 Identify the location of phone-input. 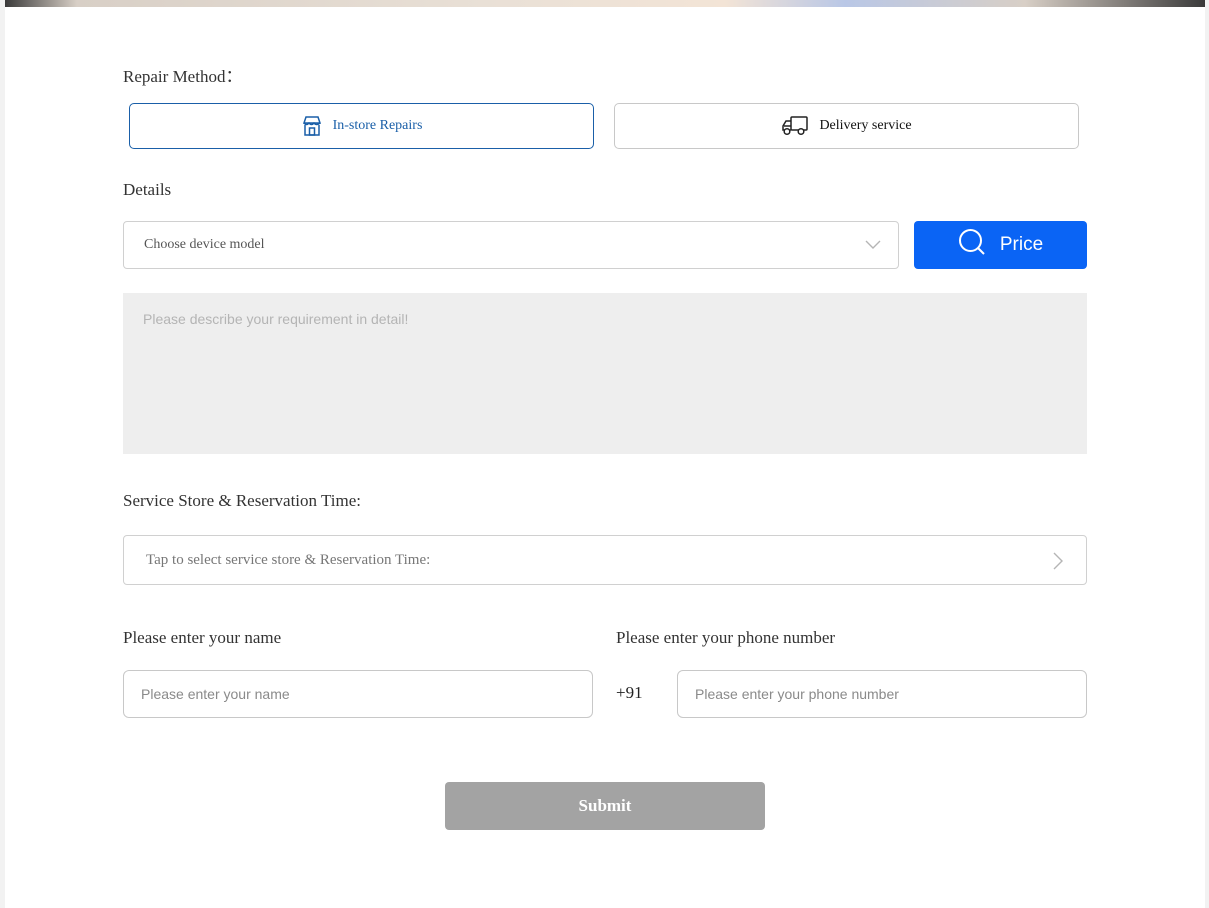
(882, 694).